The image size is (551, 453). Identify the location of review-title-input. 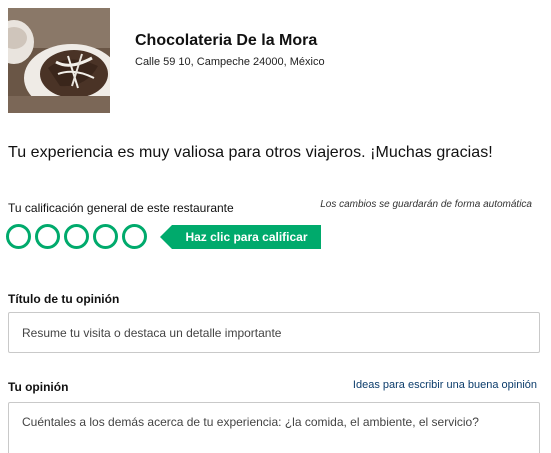
(274, 332).